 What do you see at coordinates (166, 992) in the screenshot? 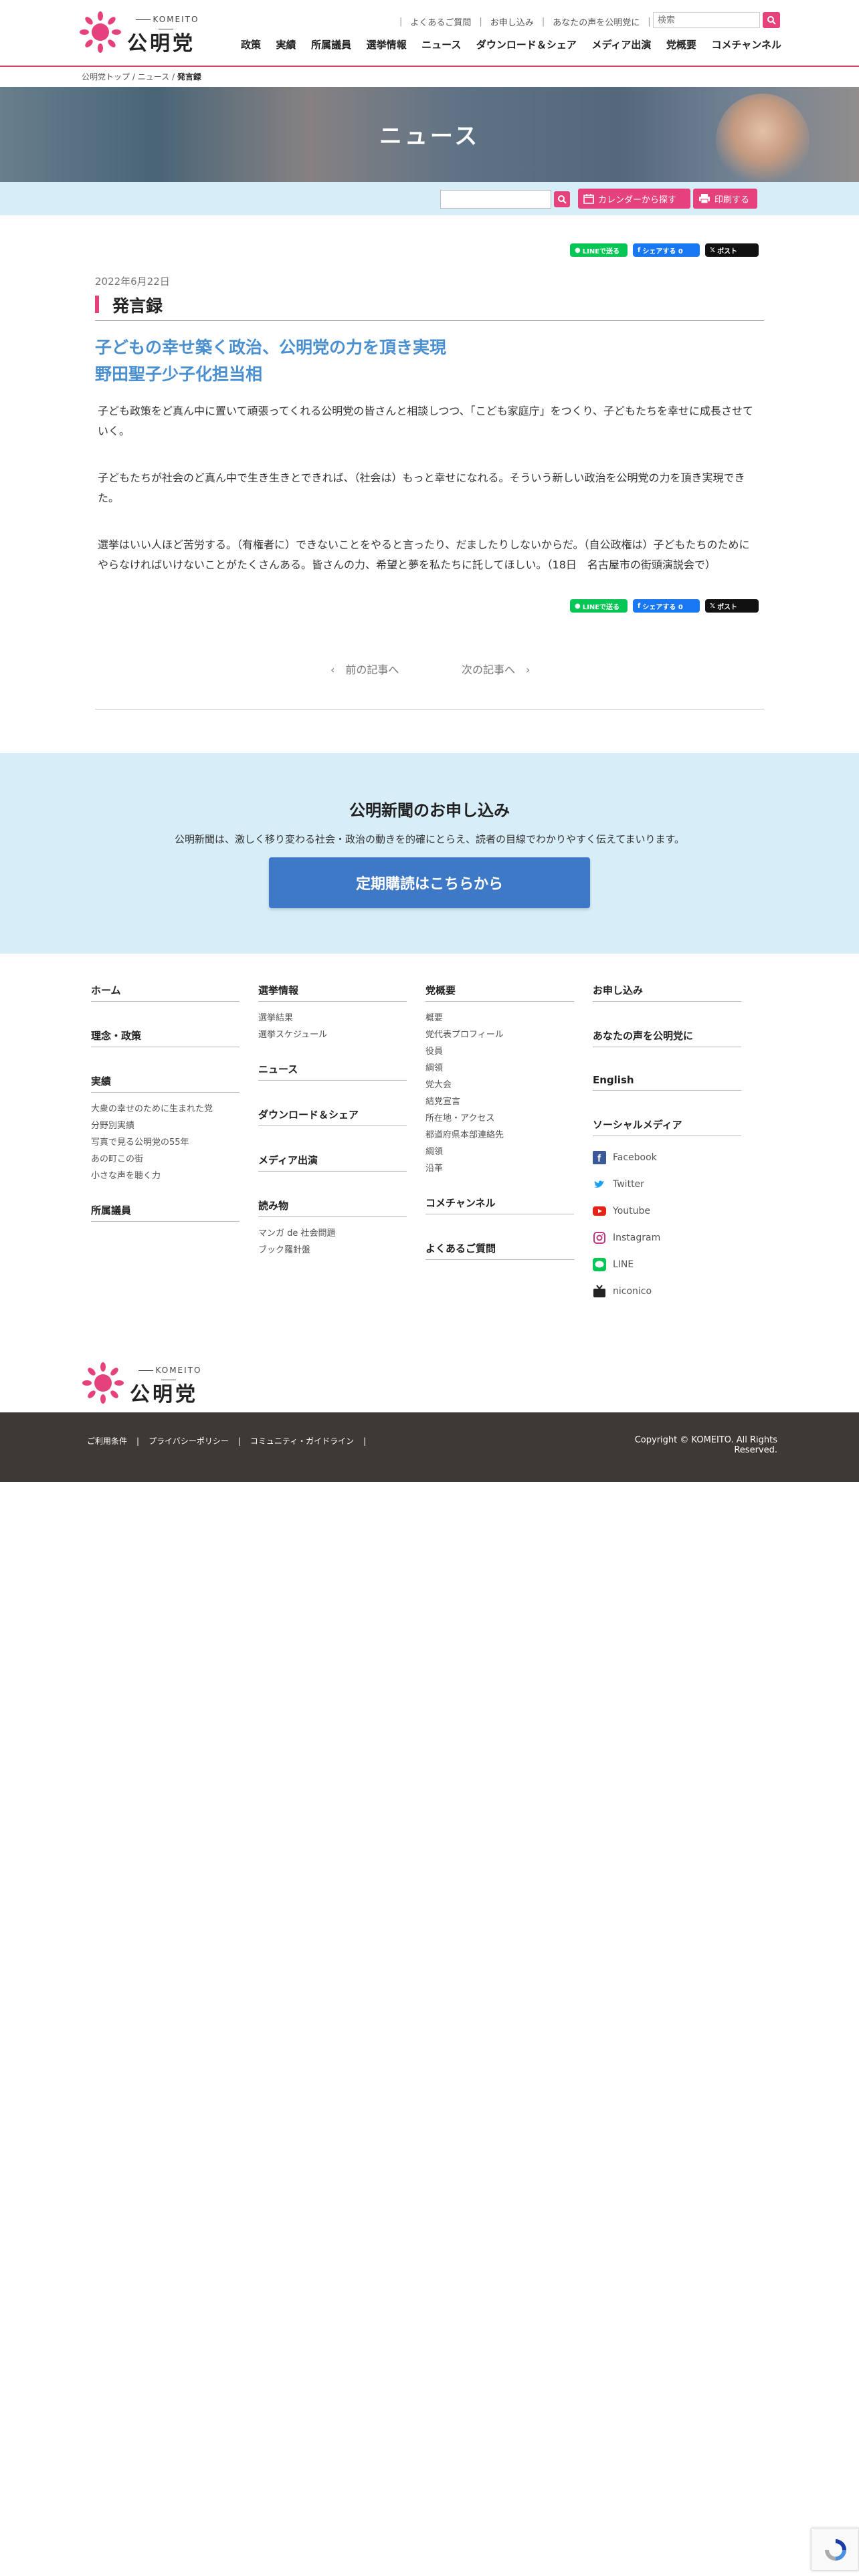
I see `footer-link-home: ホーム` at bounding box center [166, 992].